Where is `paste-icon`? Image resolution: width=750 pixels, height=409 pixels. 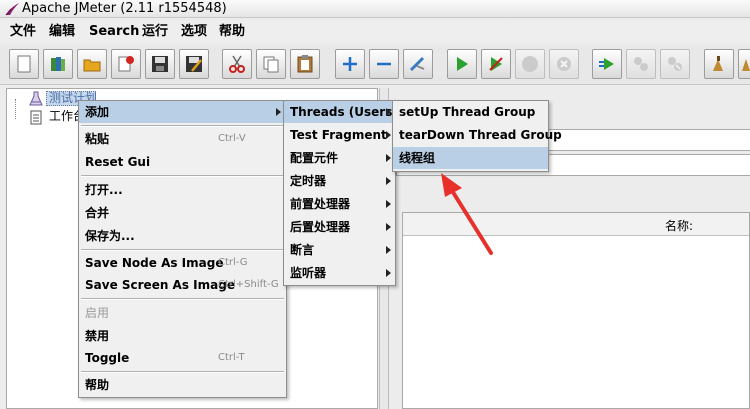
paste-icon is located at coordinates (305, 64).